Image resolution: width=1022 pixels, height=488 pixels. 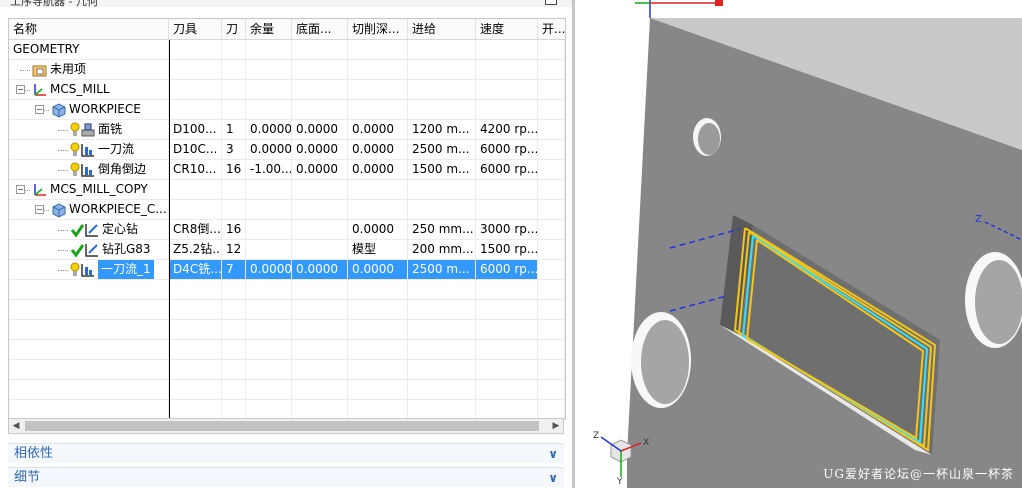 I want to click on table-row: − MCS_MILL, so click(x=287, y=90).